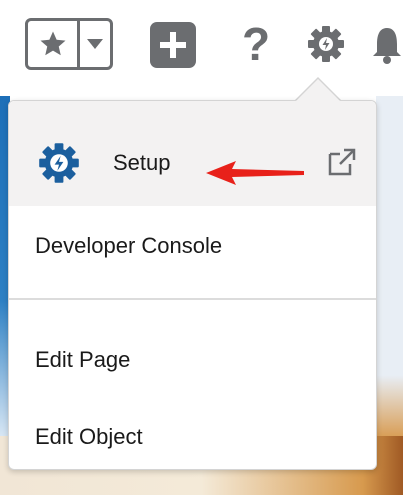 This screenshot has width=403, height=495. Describe the element at coordinates (318, 90) in the screenshot. I see `menu-pointer` at that location.